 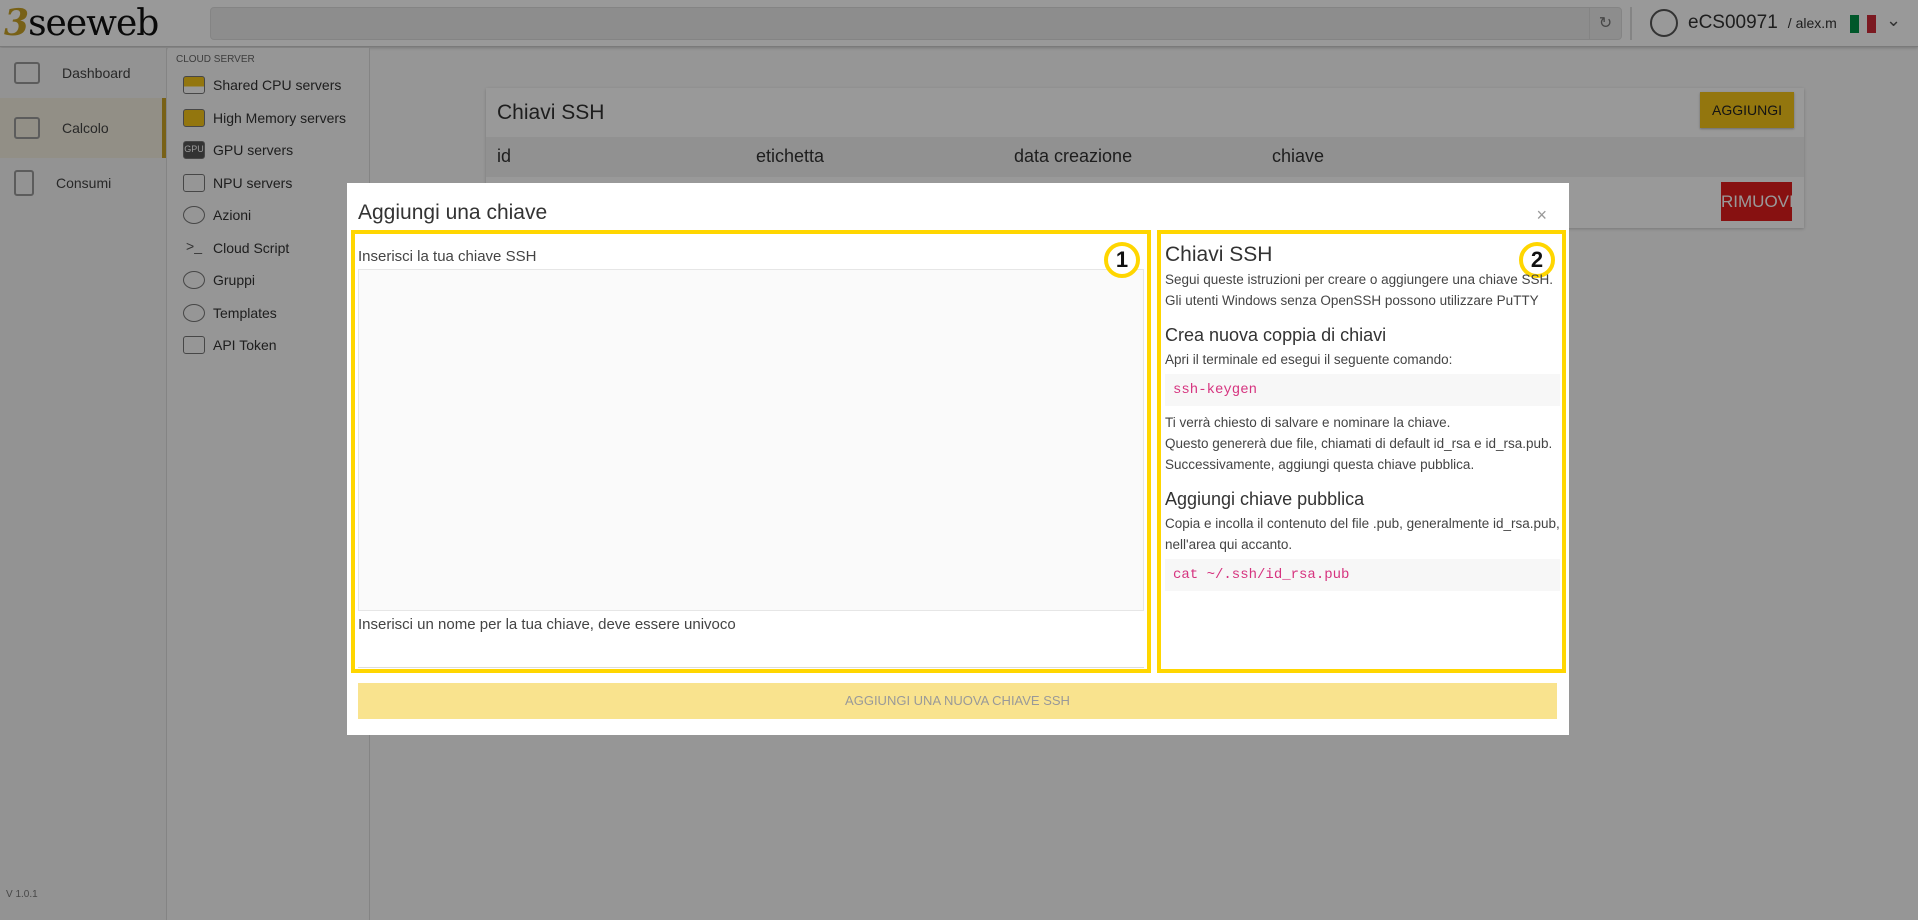 I want to click on help-heading-add: Aggiungi chiave pubblica, so click(x=1265, y=499).